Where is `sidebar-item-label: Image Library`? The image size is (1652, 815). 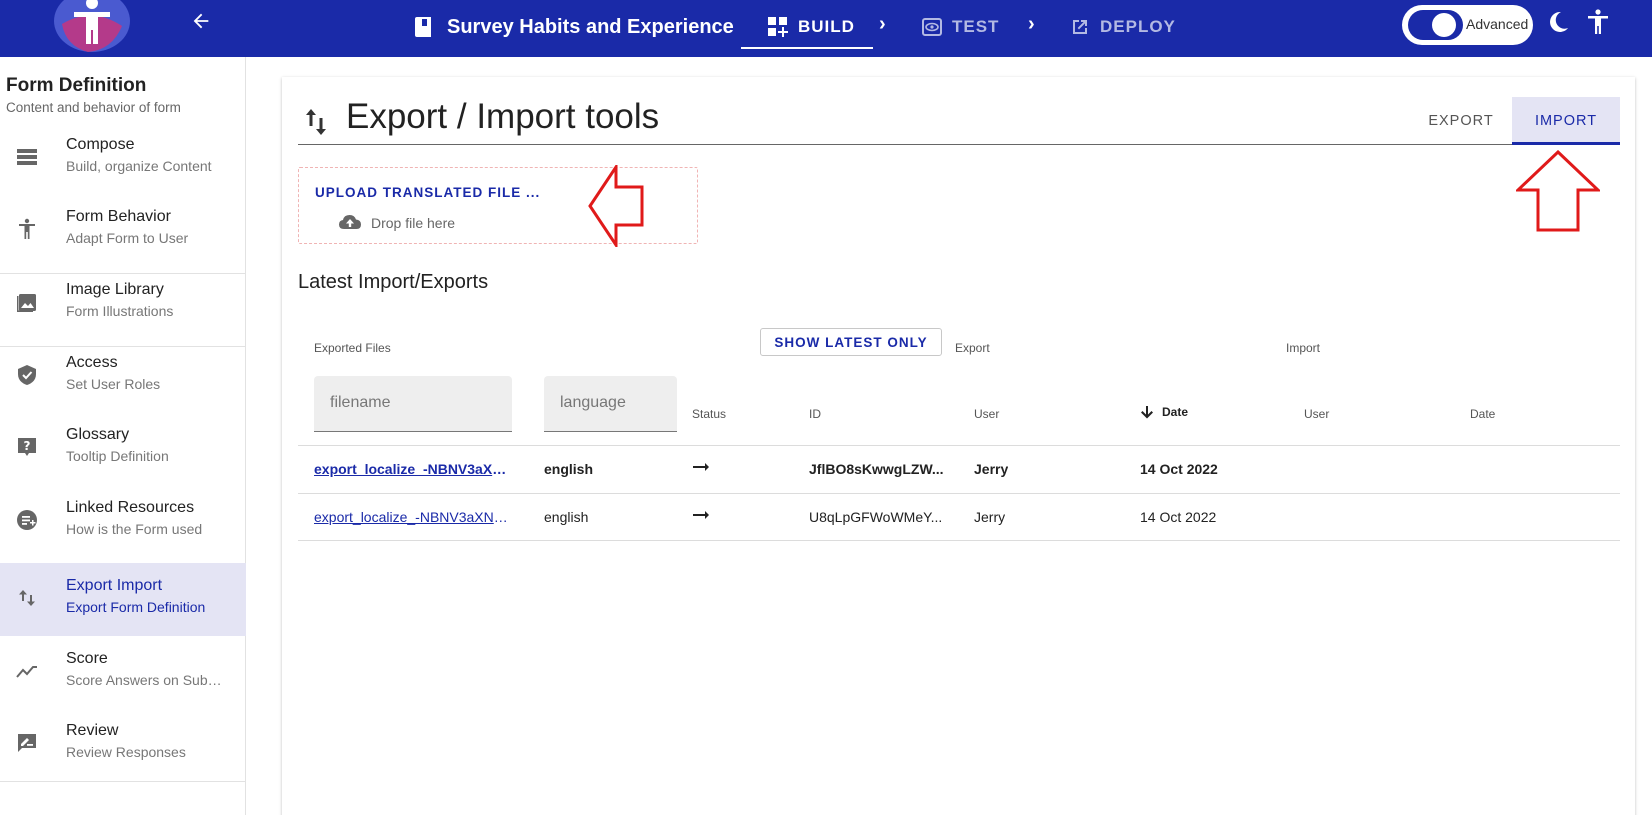
sidebar-item-label: Image Library is located at coordinates (115, 289).